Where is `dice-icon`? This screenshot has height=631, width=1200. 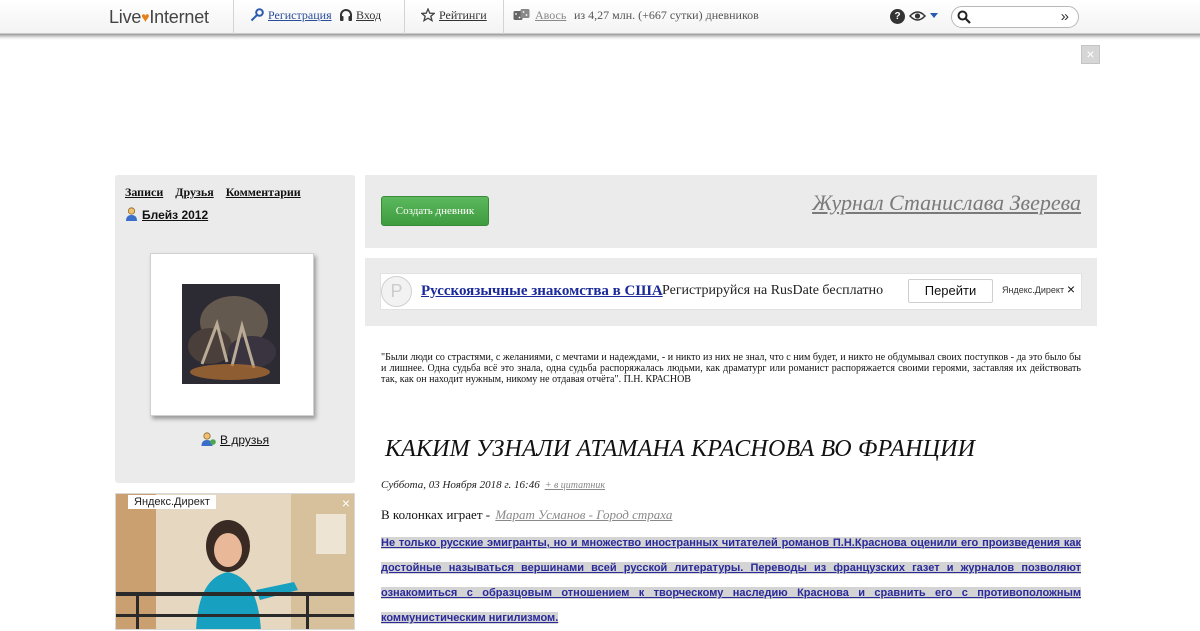
dice-icon is located at coordinates (521, 14).